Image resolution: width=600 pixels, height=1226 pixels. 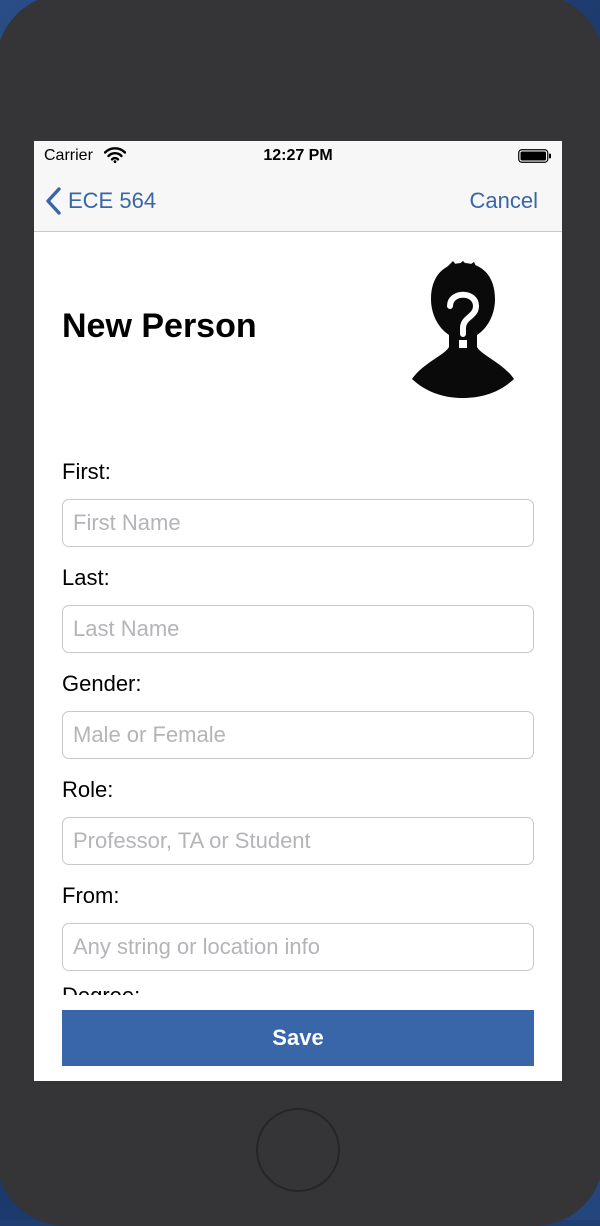 I want to click on status-bar: Carrier 12:27 PM, so click(x=298, y=156).